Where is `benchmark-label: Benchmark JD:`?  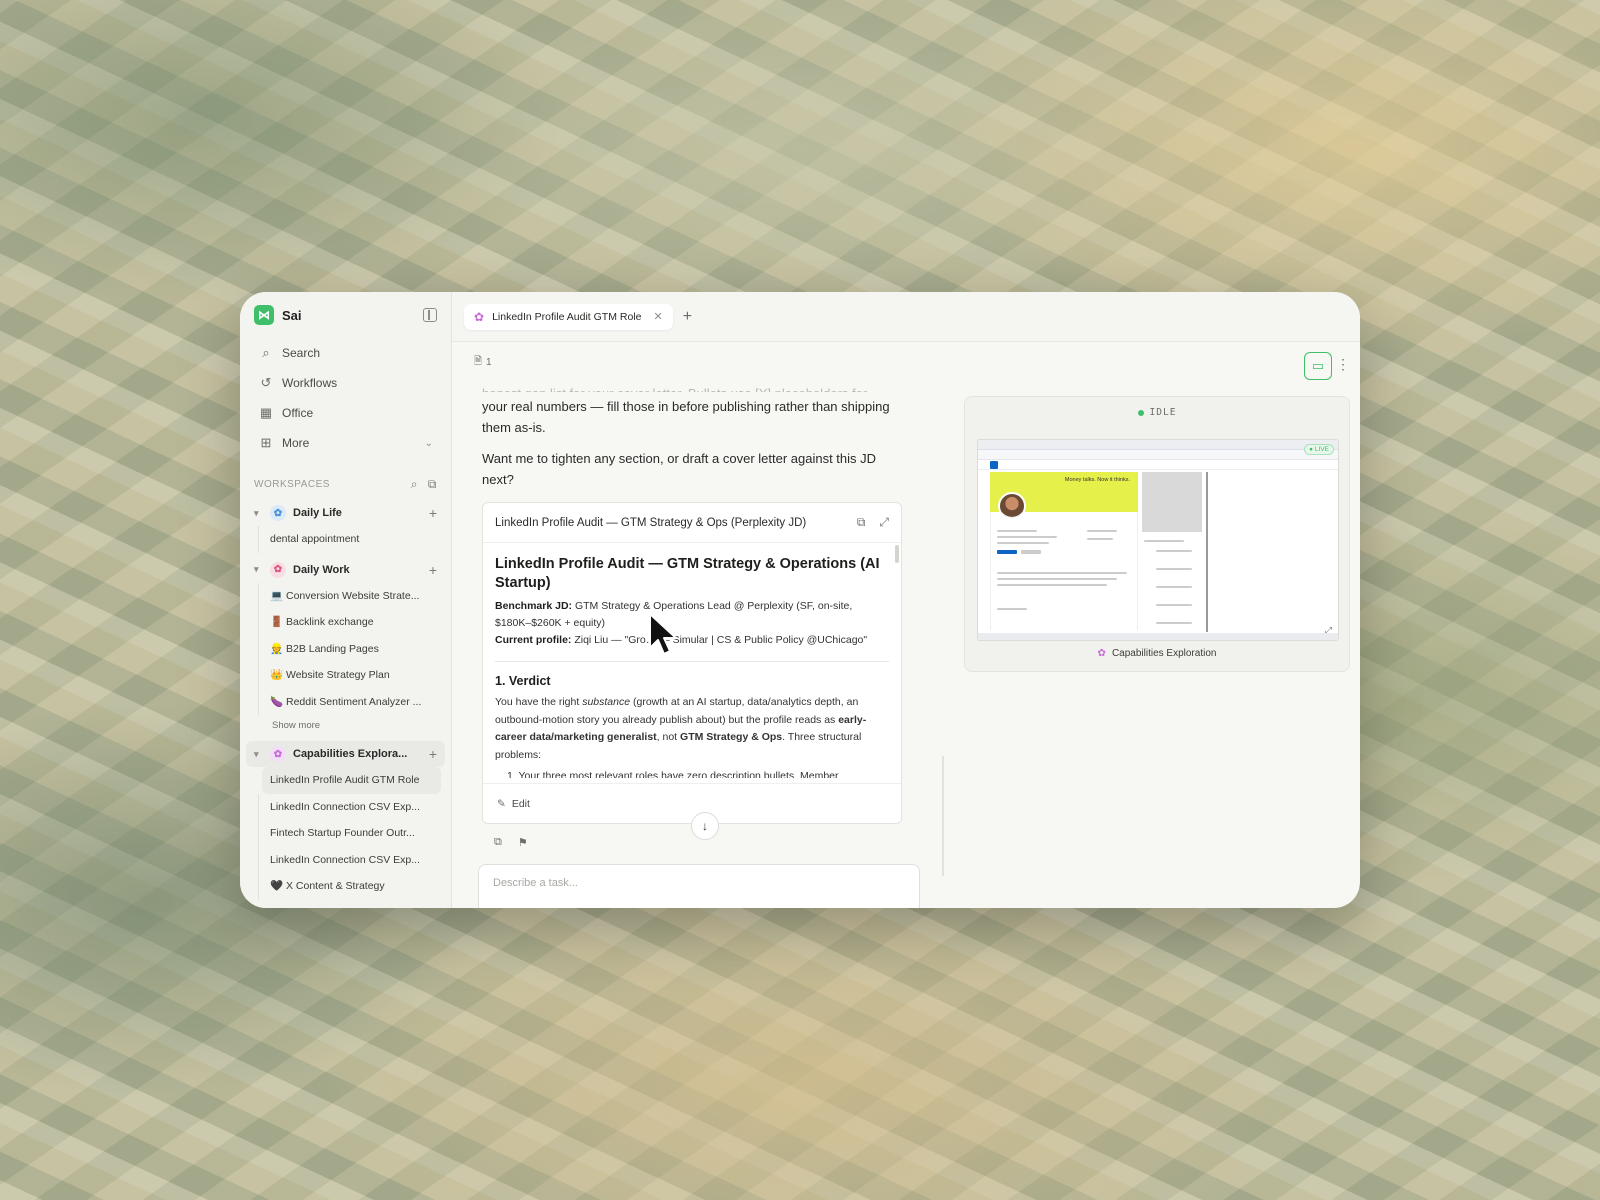 benchmark-label: Benchmark JD: is located at coordinates (534, 606).